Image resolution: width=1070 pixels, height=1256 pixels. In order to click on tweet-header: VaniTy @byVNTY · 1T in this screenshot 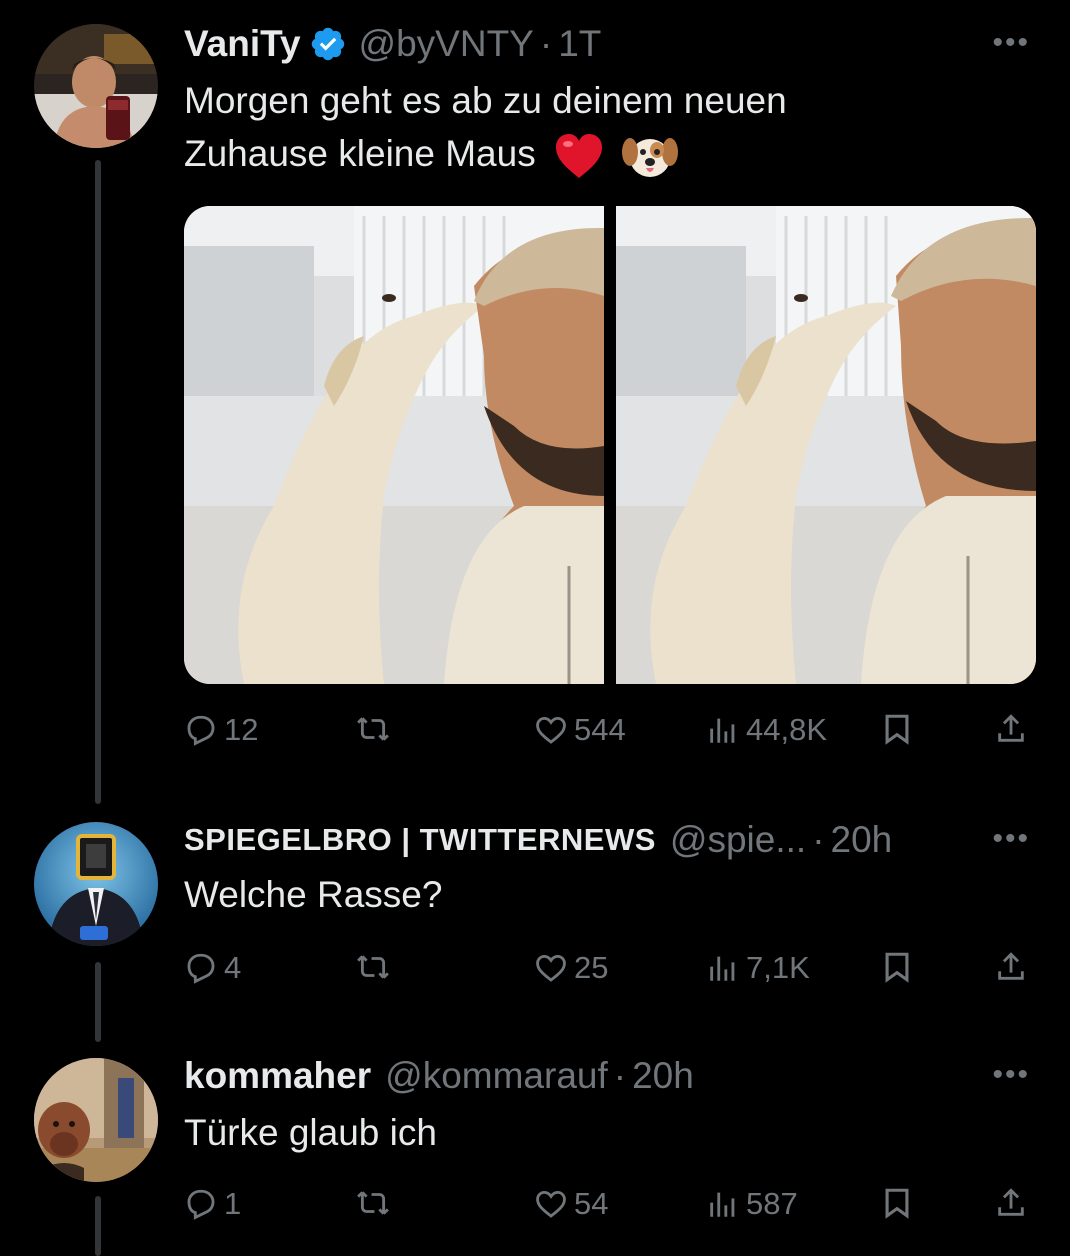, I will do `click(392, 44)`.